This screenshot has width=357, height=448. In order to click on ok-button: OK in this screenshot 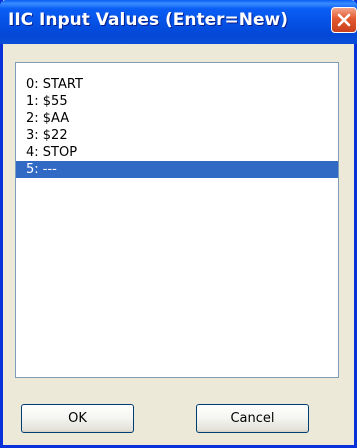, I will do `click(77, 418)`.